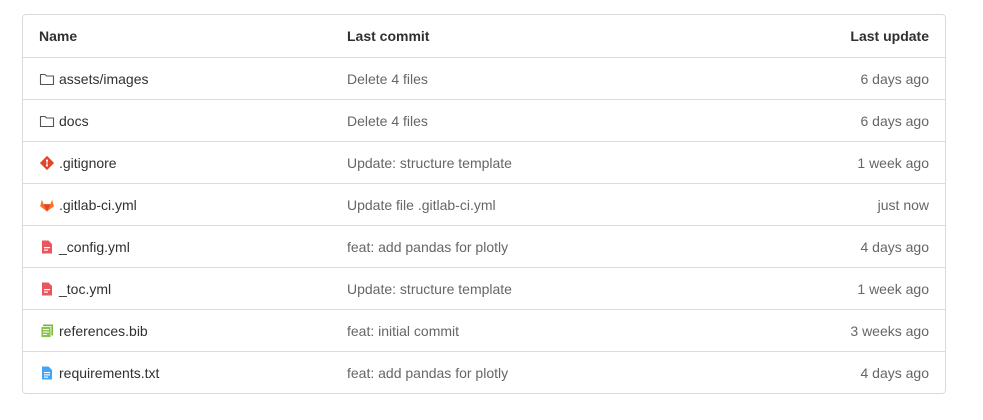 The image size is (983, 420). I want to click on gitlab-icon, so click(47, 205).